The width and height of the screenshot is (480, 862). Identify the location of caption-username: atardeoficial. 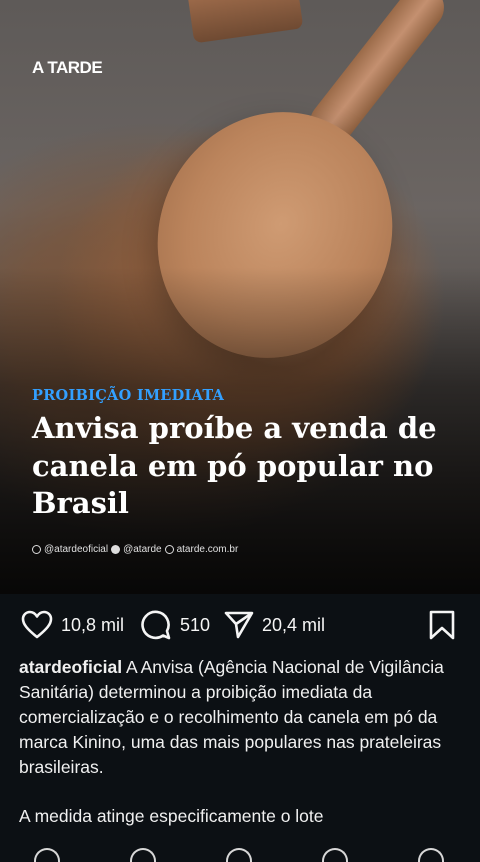
(70, 667).